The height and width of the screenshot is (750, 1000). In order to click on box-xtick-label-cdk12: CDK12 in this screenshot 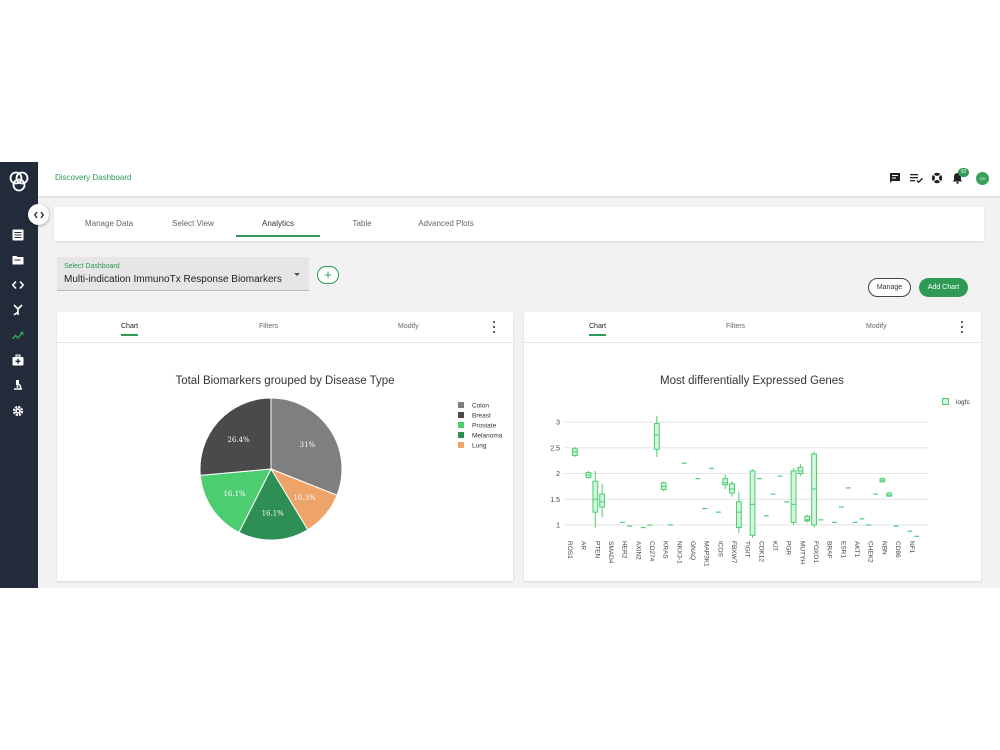, I will do `click(760, 551)`.